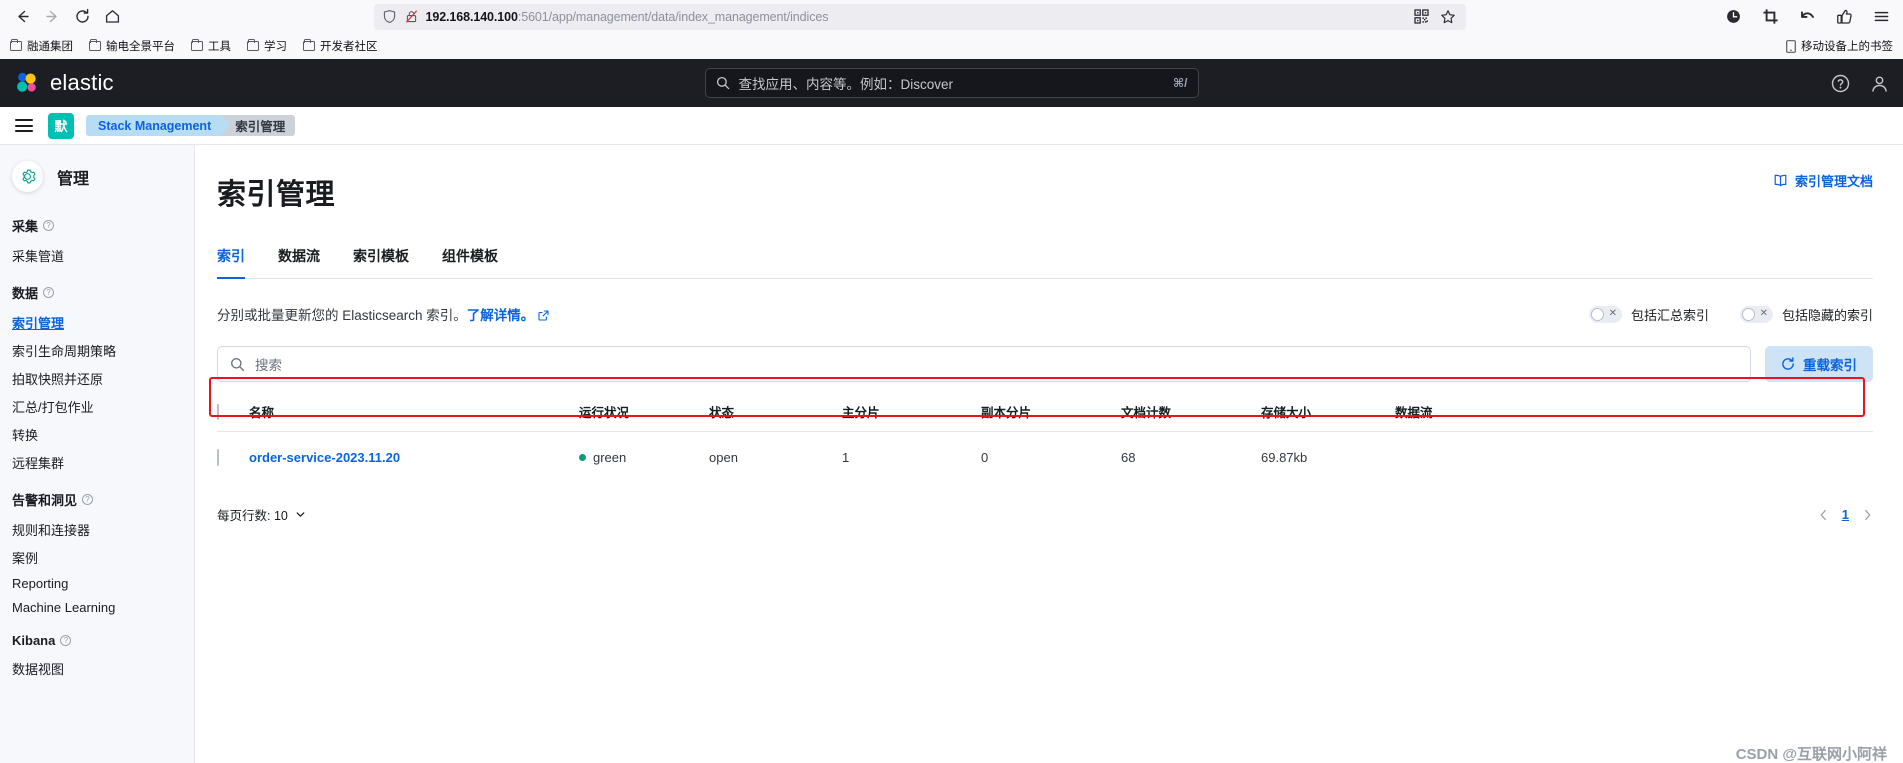 This screenshot has width=1903, height=763. What do you see at coordinates (218, 457) in the screenshot?
I see `row-checkbox` at bounding box center [218, 457].